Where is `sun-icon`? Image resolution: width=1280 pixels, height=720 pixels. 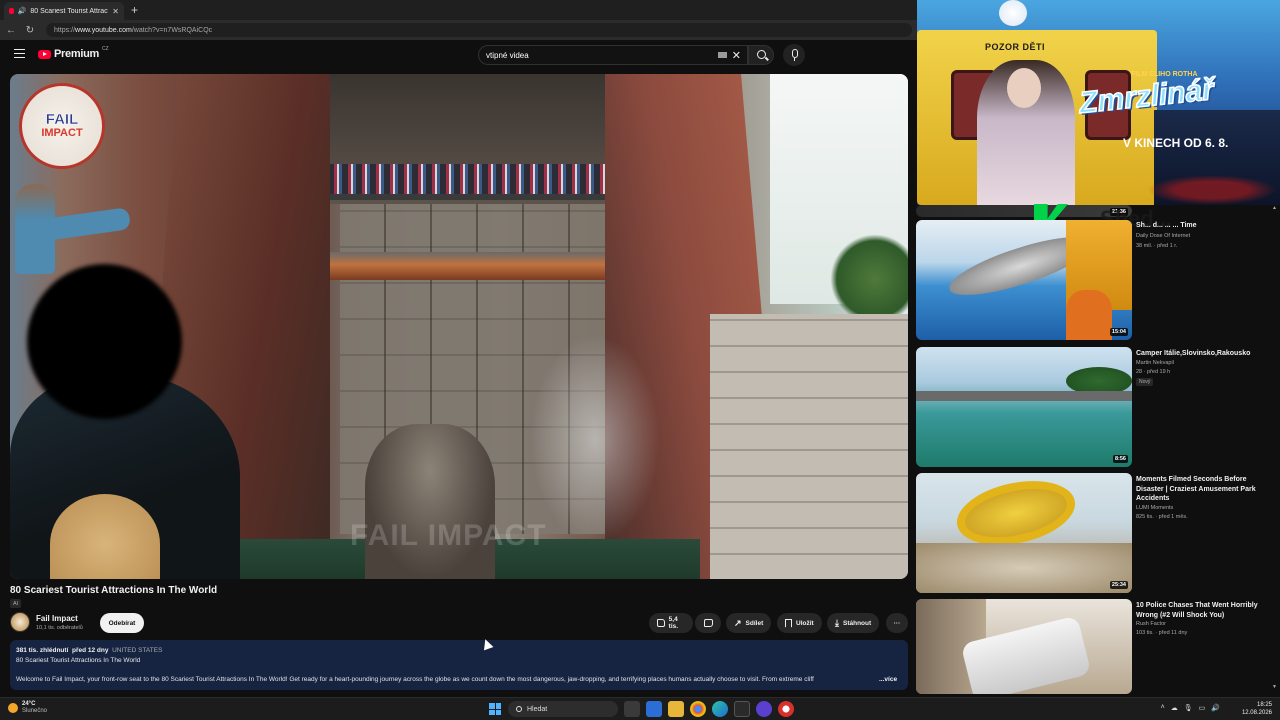
sun-icon is located at coordinates (13, 708).